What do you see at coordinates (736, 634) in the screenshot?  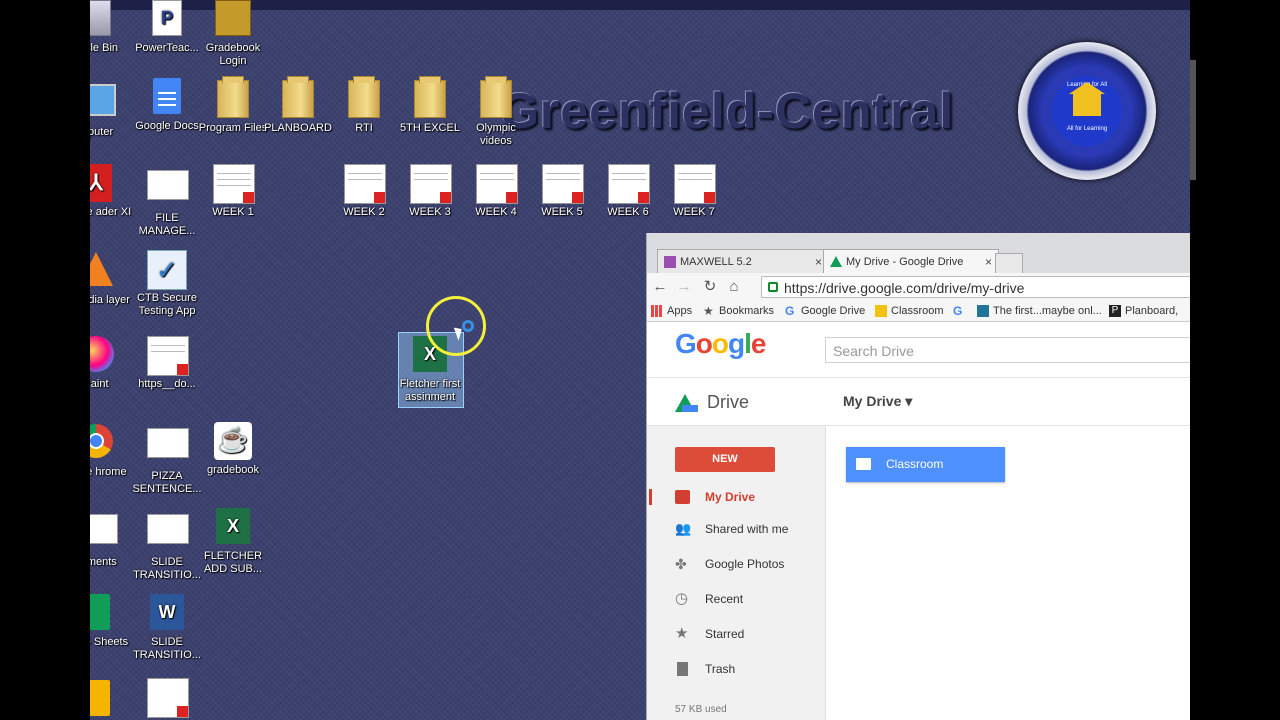 I see `nav-starred: ★ Starred` at bounding box center [736, 634].